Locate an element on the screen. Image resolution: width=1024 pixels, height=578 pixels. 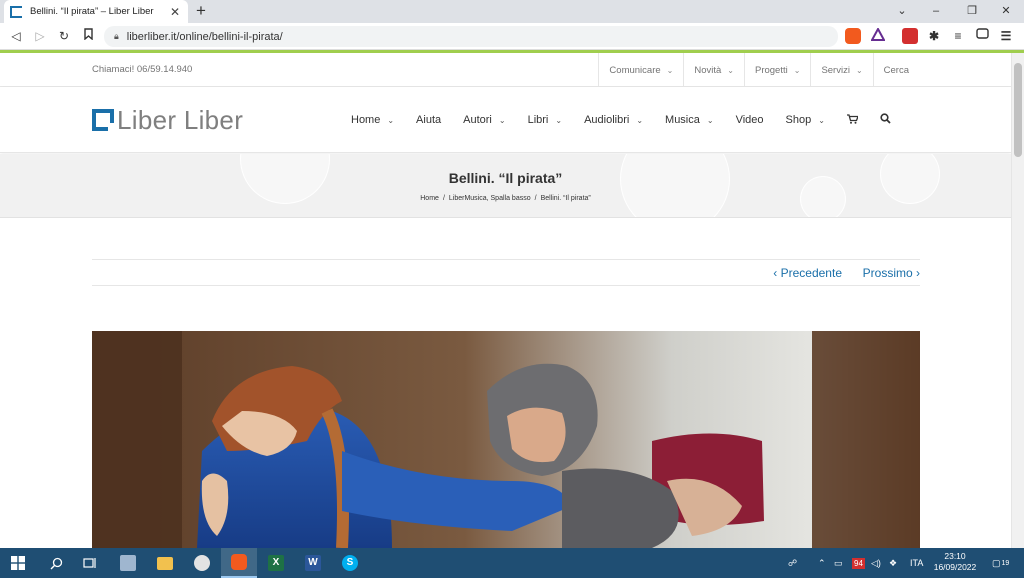
top-link-label: Cerca is located at coordinates (896, 70).